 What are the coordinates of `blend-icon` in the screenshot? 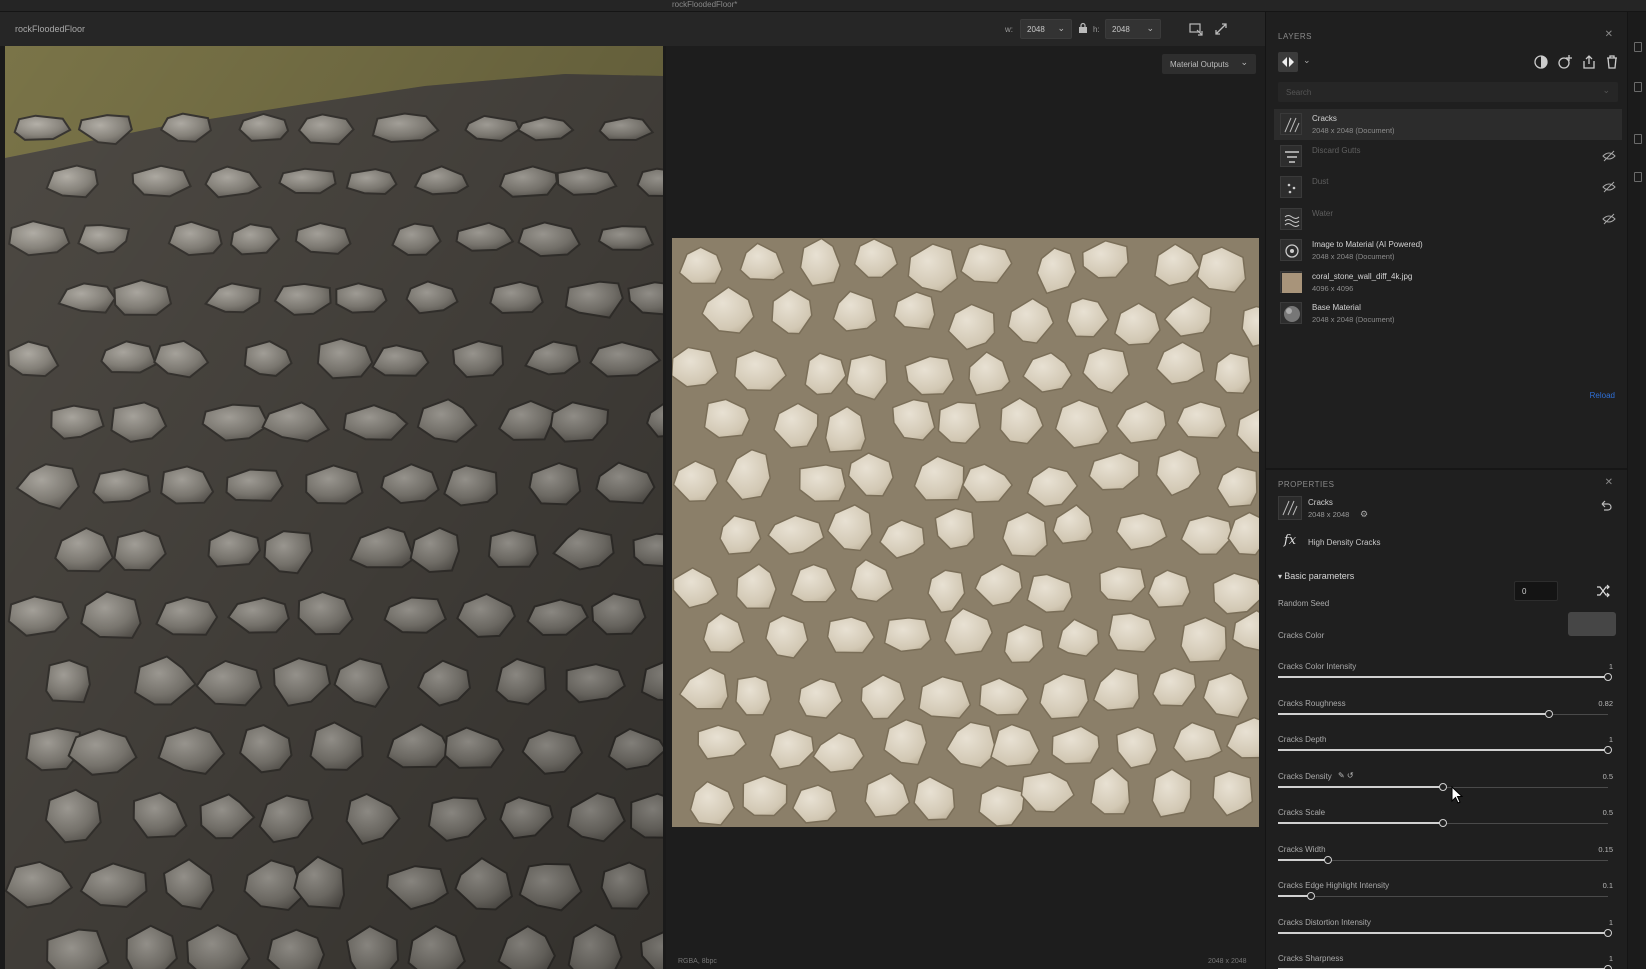 It's located at (1288, 62).